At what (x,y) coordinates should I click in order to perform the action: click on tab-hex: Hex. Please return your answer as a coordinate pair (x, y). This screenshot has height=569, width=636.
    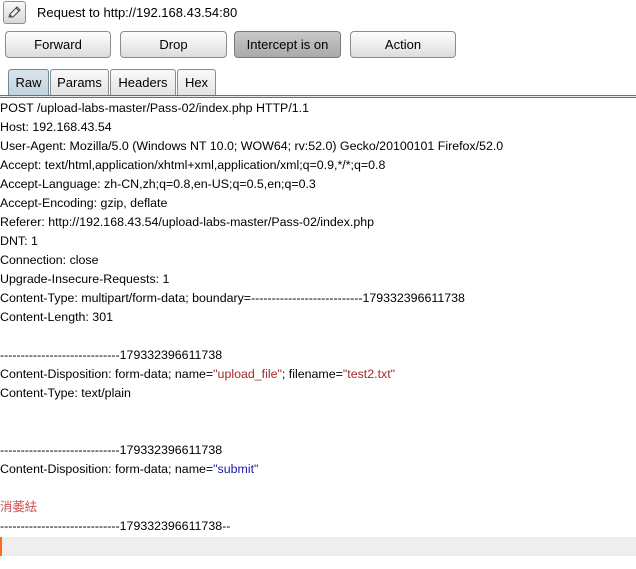
    Looking at the image, I should click on (196, 82).